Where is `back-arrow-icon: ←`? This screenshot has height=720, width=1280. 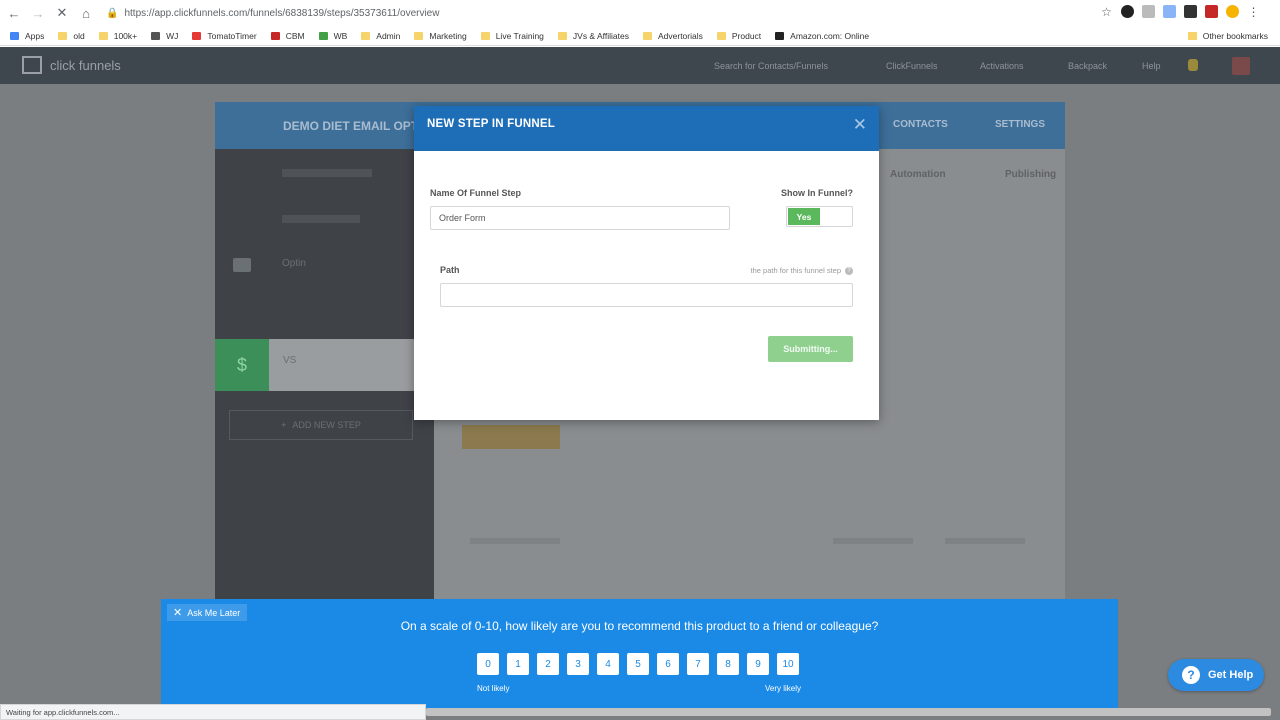 back-arrow-icon: ← is located at coordinates (14, 13).